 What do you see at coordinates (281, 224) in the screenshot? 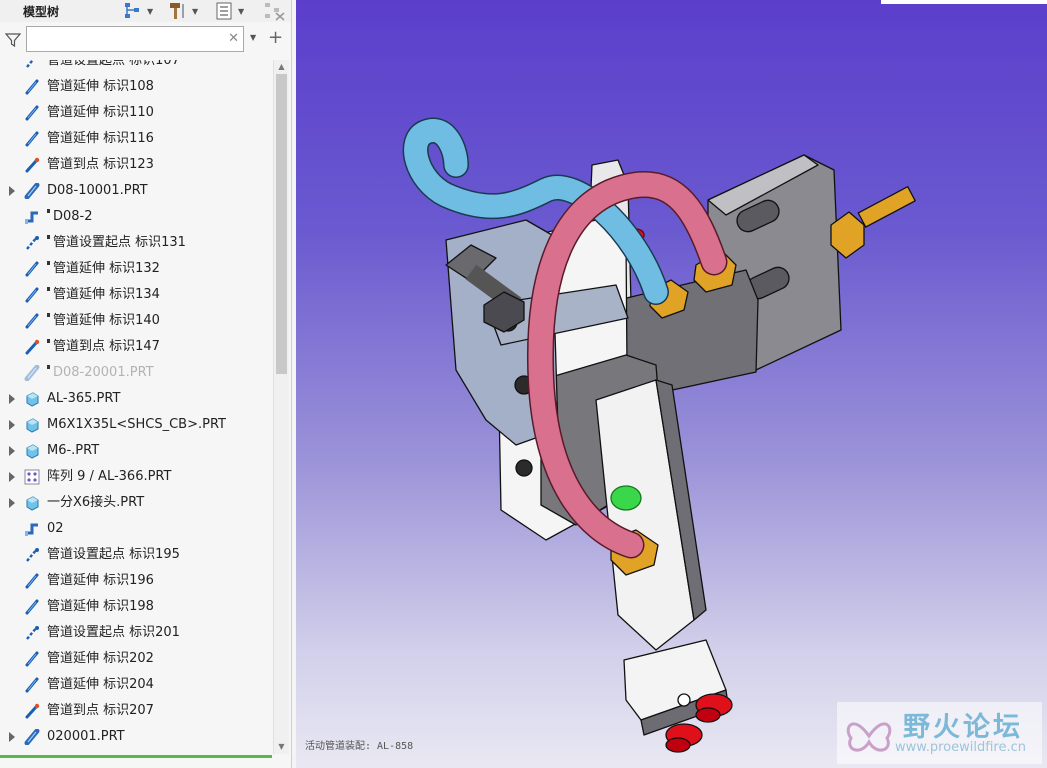
I see `scrollbar-thumb` at bounding box center [281, 224].